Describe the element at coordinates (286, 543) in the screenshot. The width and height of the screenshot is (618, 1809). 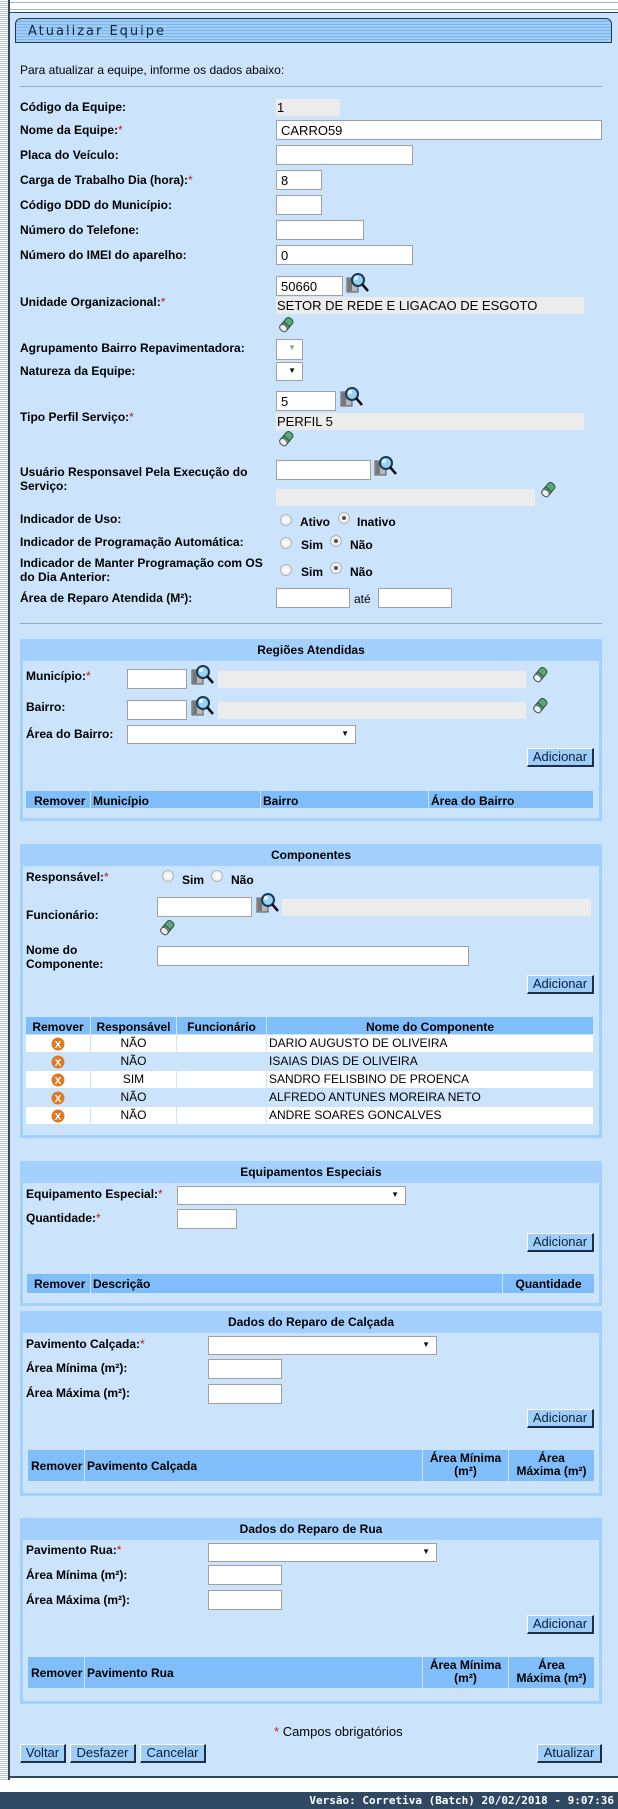
I see `prog-auto-sim-radio` at that location.